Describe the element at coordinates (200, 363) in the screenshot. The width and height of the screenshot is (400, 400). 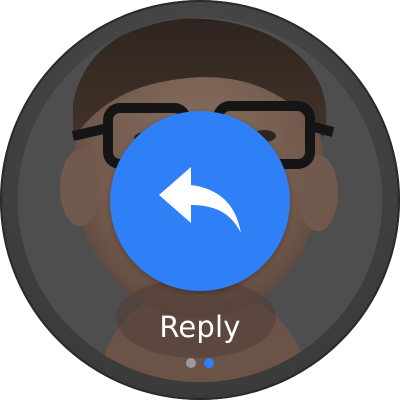
I see `page-indicator` at that location.